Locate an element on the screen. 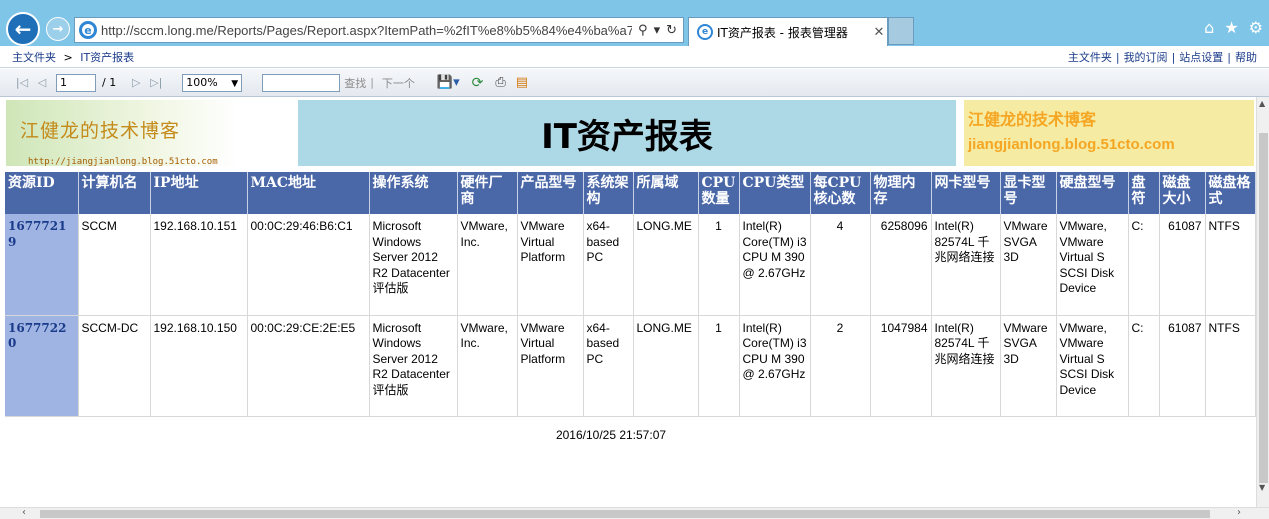  breadcrumb-current: IT资产报表 is located at coordinates (107, 57).